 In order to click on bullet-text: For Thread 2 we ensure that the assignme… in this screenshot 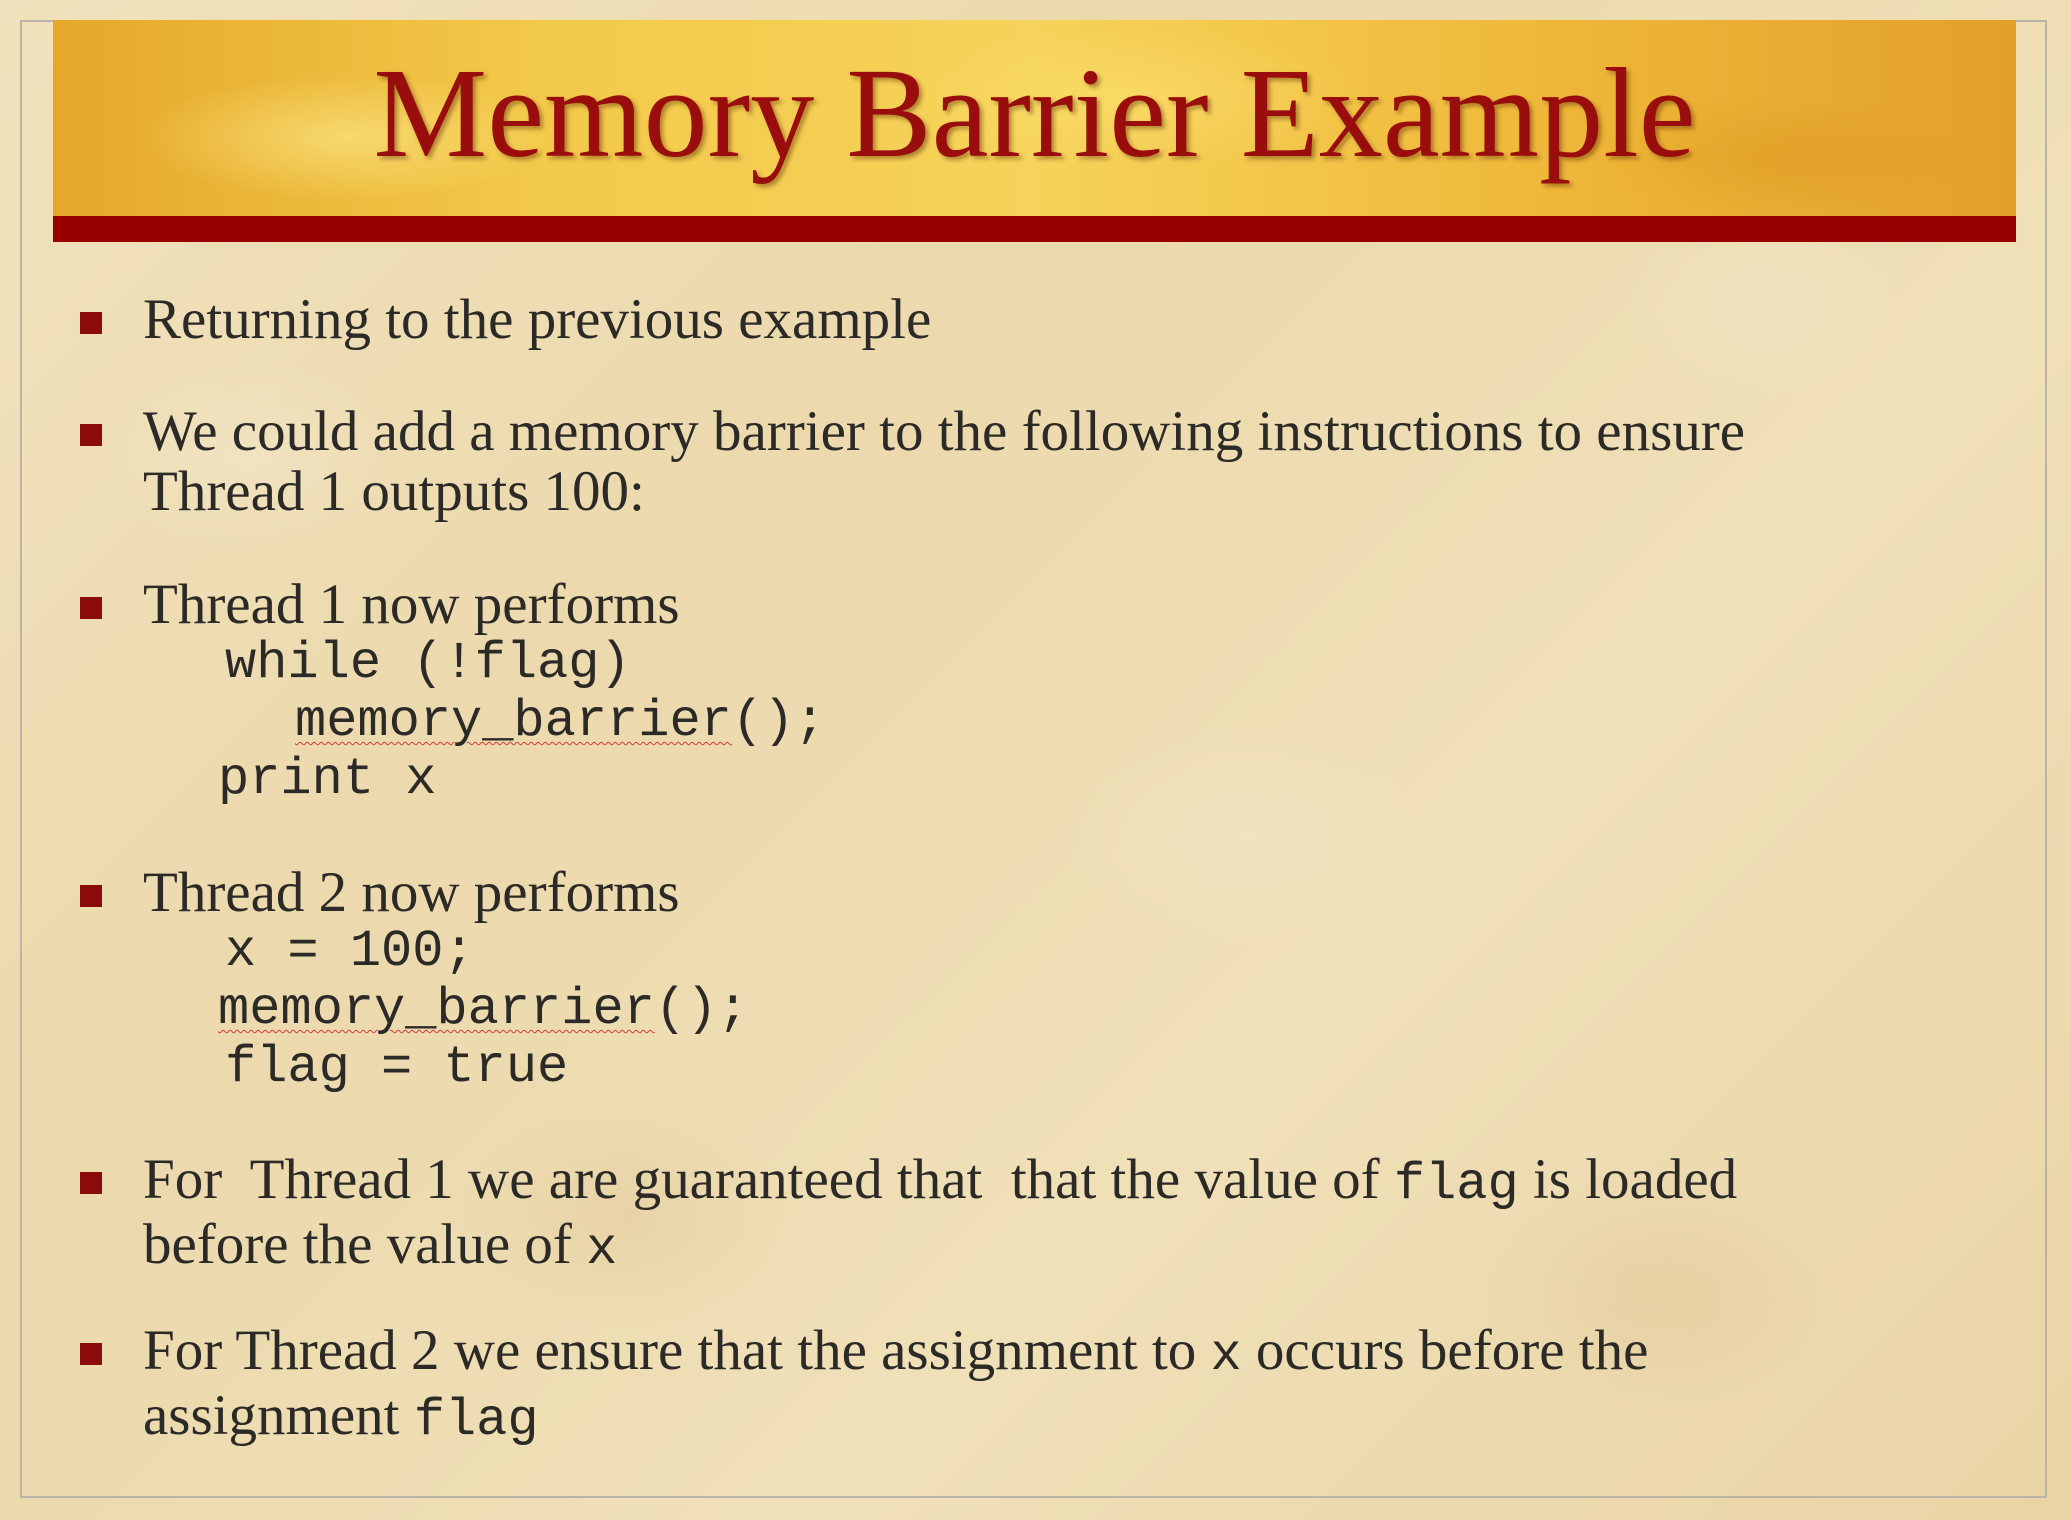, I will do `click(1083, 1386)`.